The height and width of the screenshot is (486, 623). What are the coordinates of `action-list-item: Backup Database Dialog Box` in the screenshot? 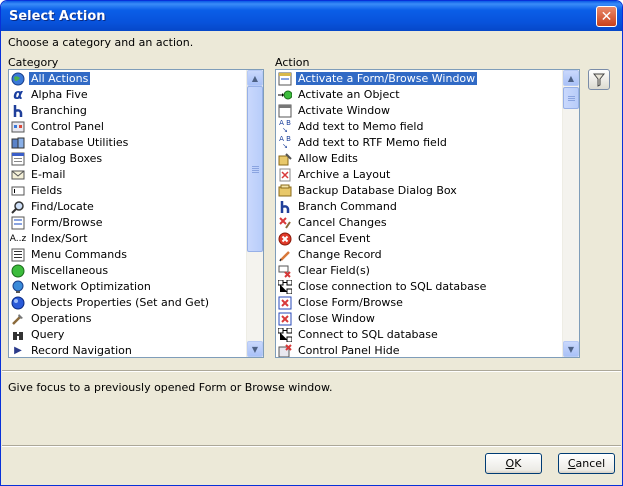 It's located at (419, 191).